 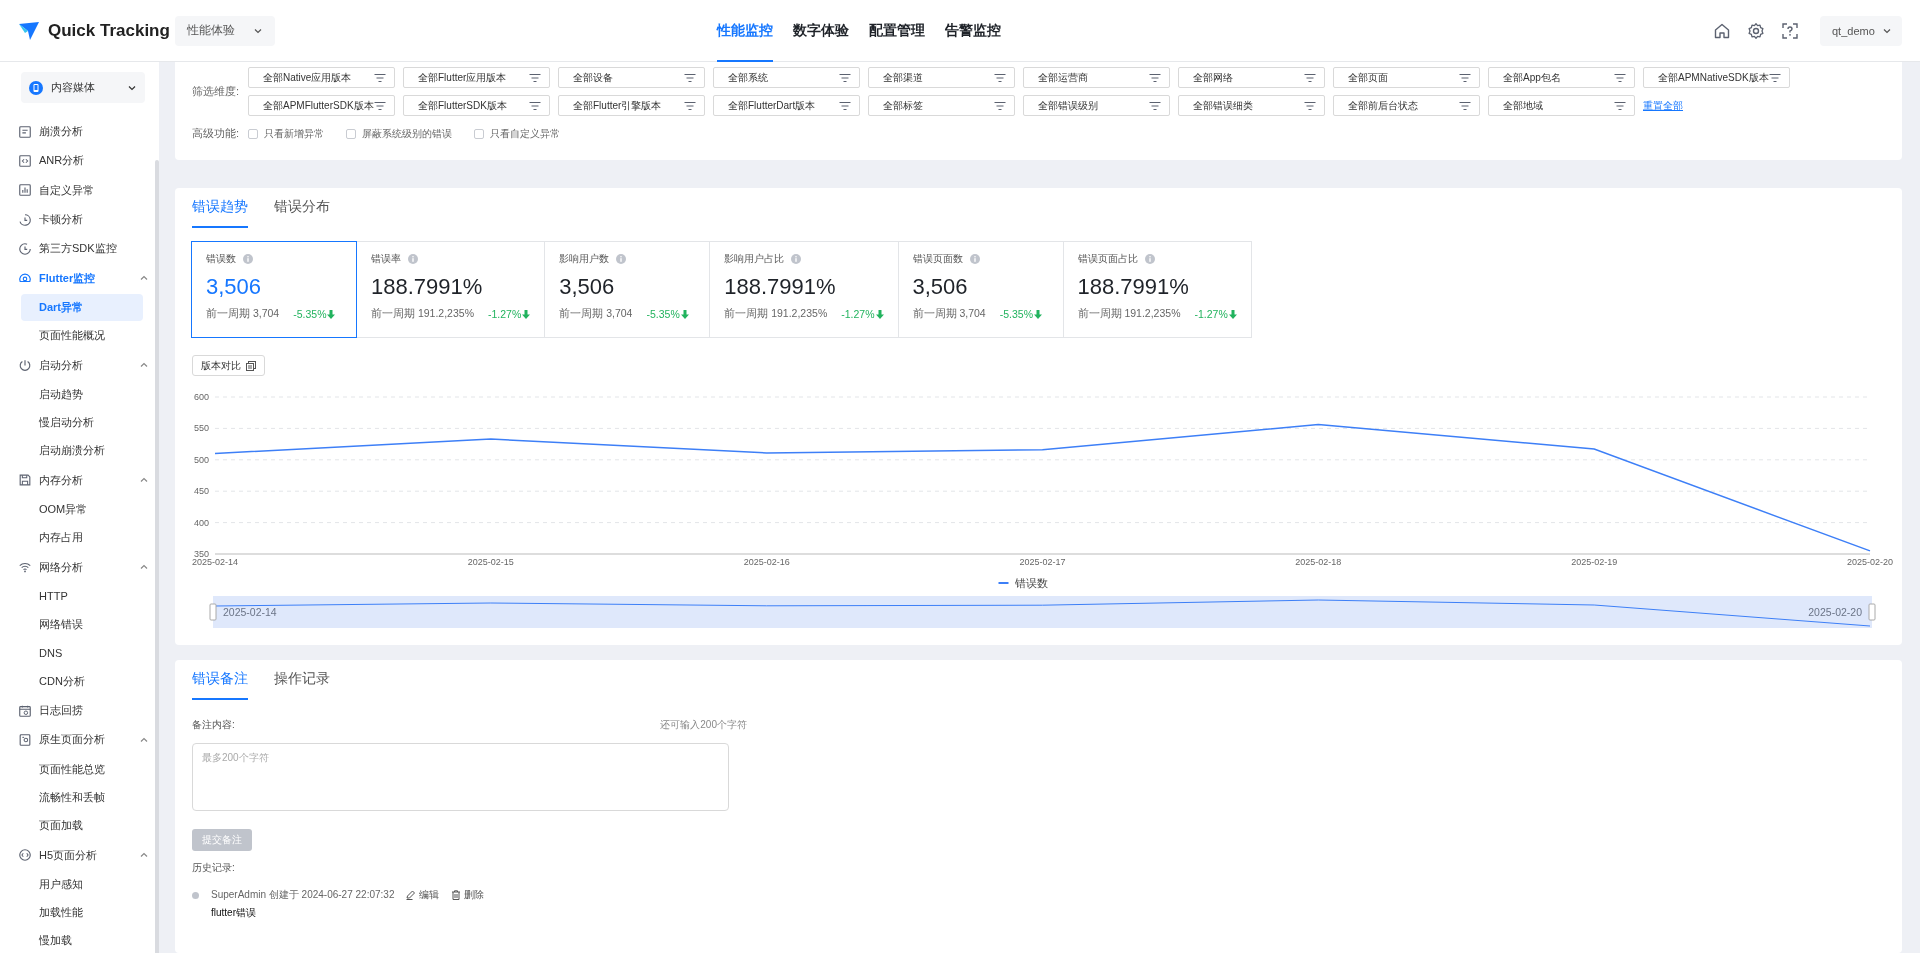 I want to click on delete-link: 删除, so click(x=468, y=895).